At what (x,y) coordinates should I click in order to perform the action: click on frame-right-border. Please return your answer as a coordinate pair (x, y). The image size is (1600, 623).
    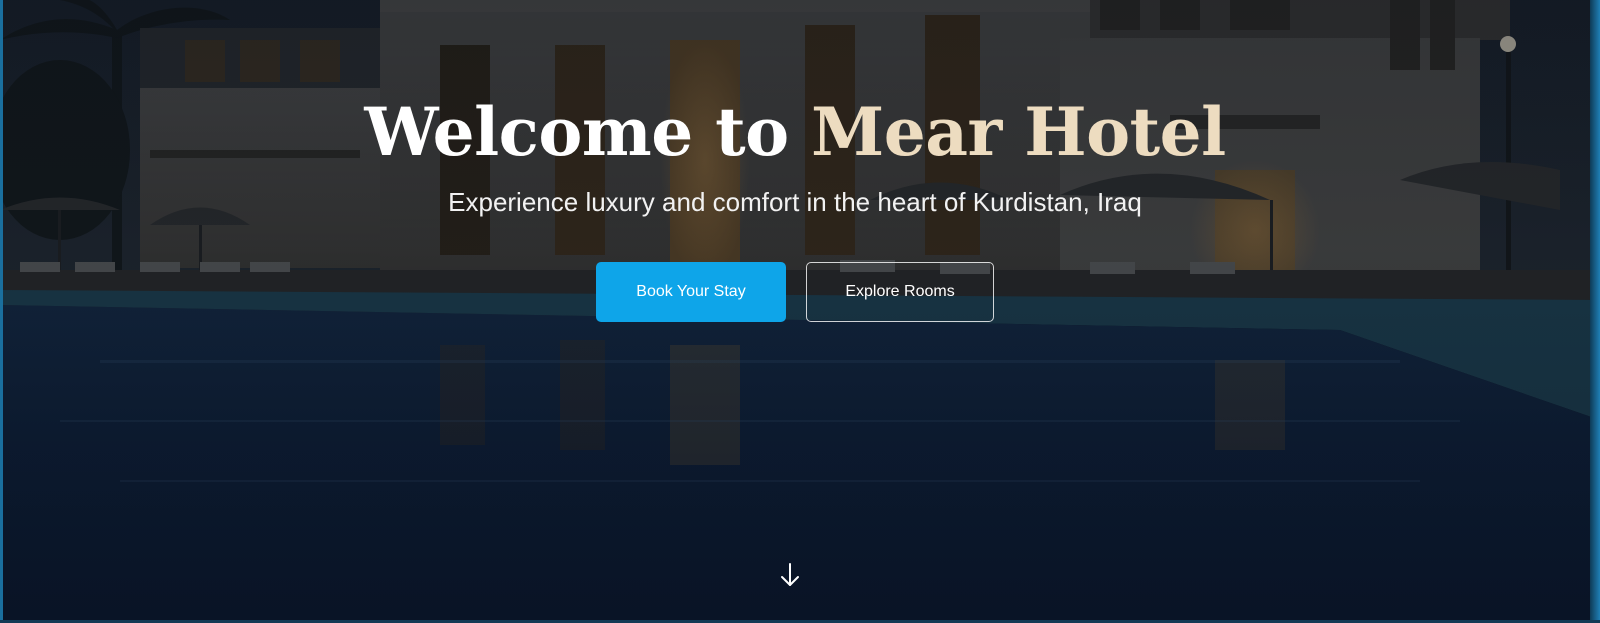
    Looking at the image, I should click on (1595, 311).